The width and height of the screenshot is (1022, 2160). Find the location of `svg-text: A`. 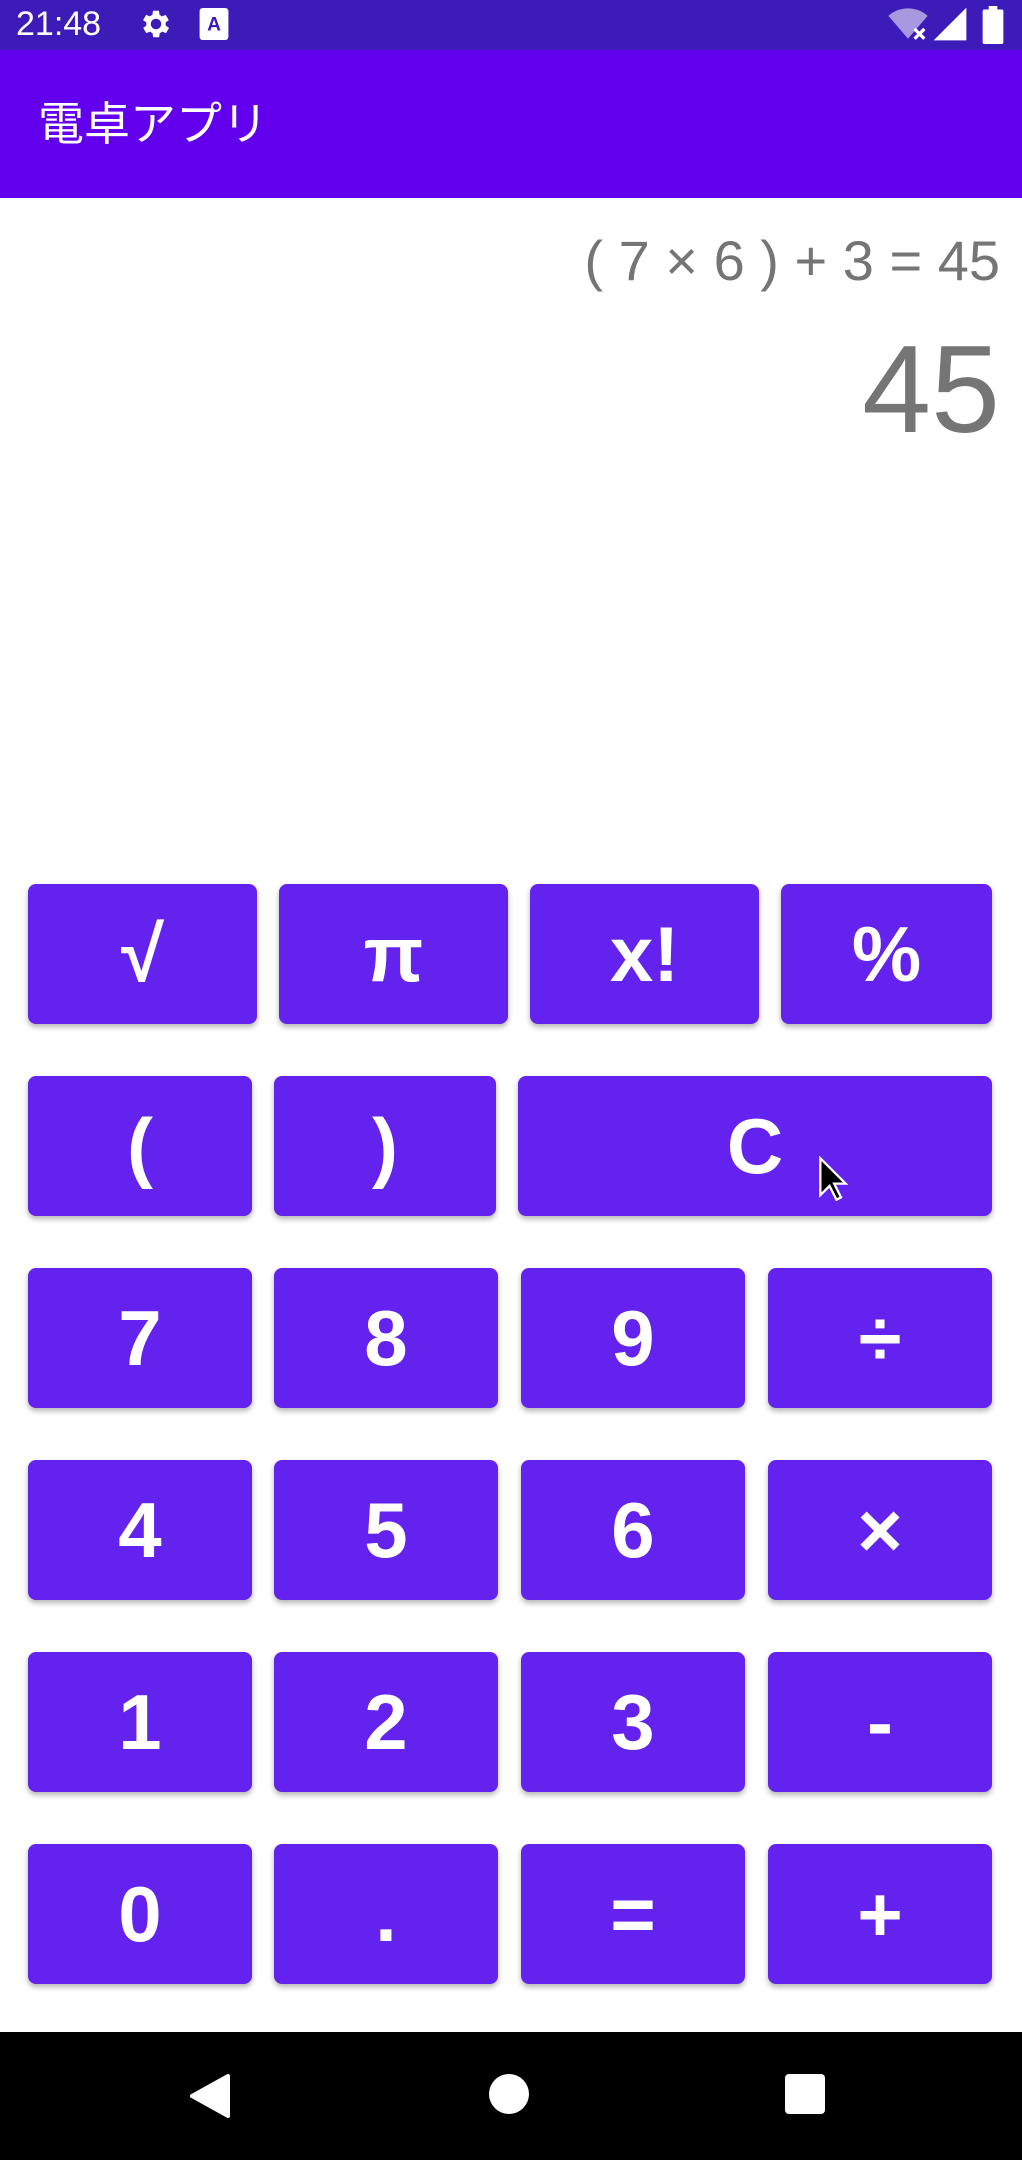

svg-text: A is located at coordinates (214, 24).